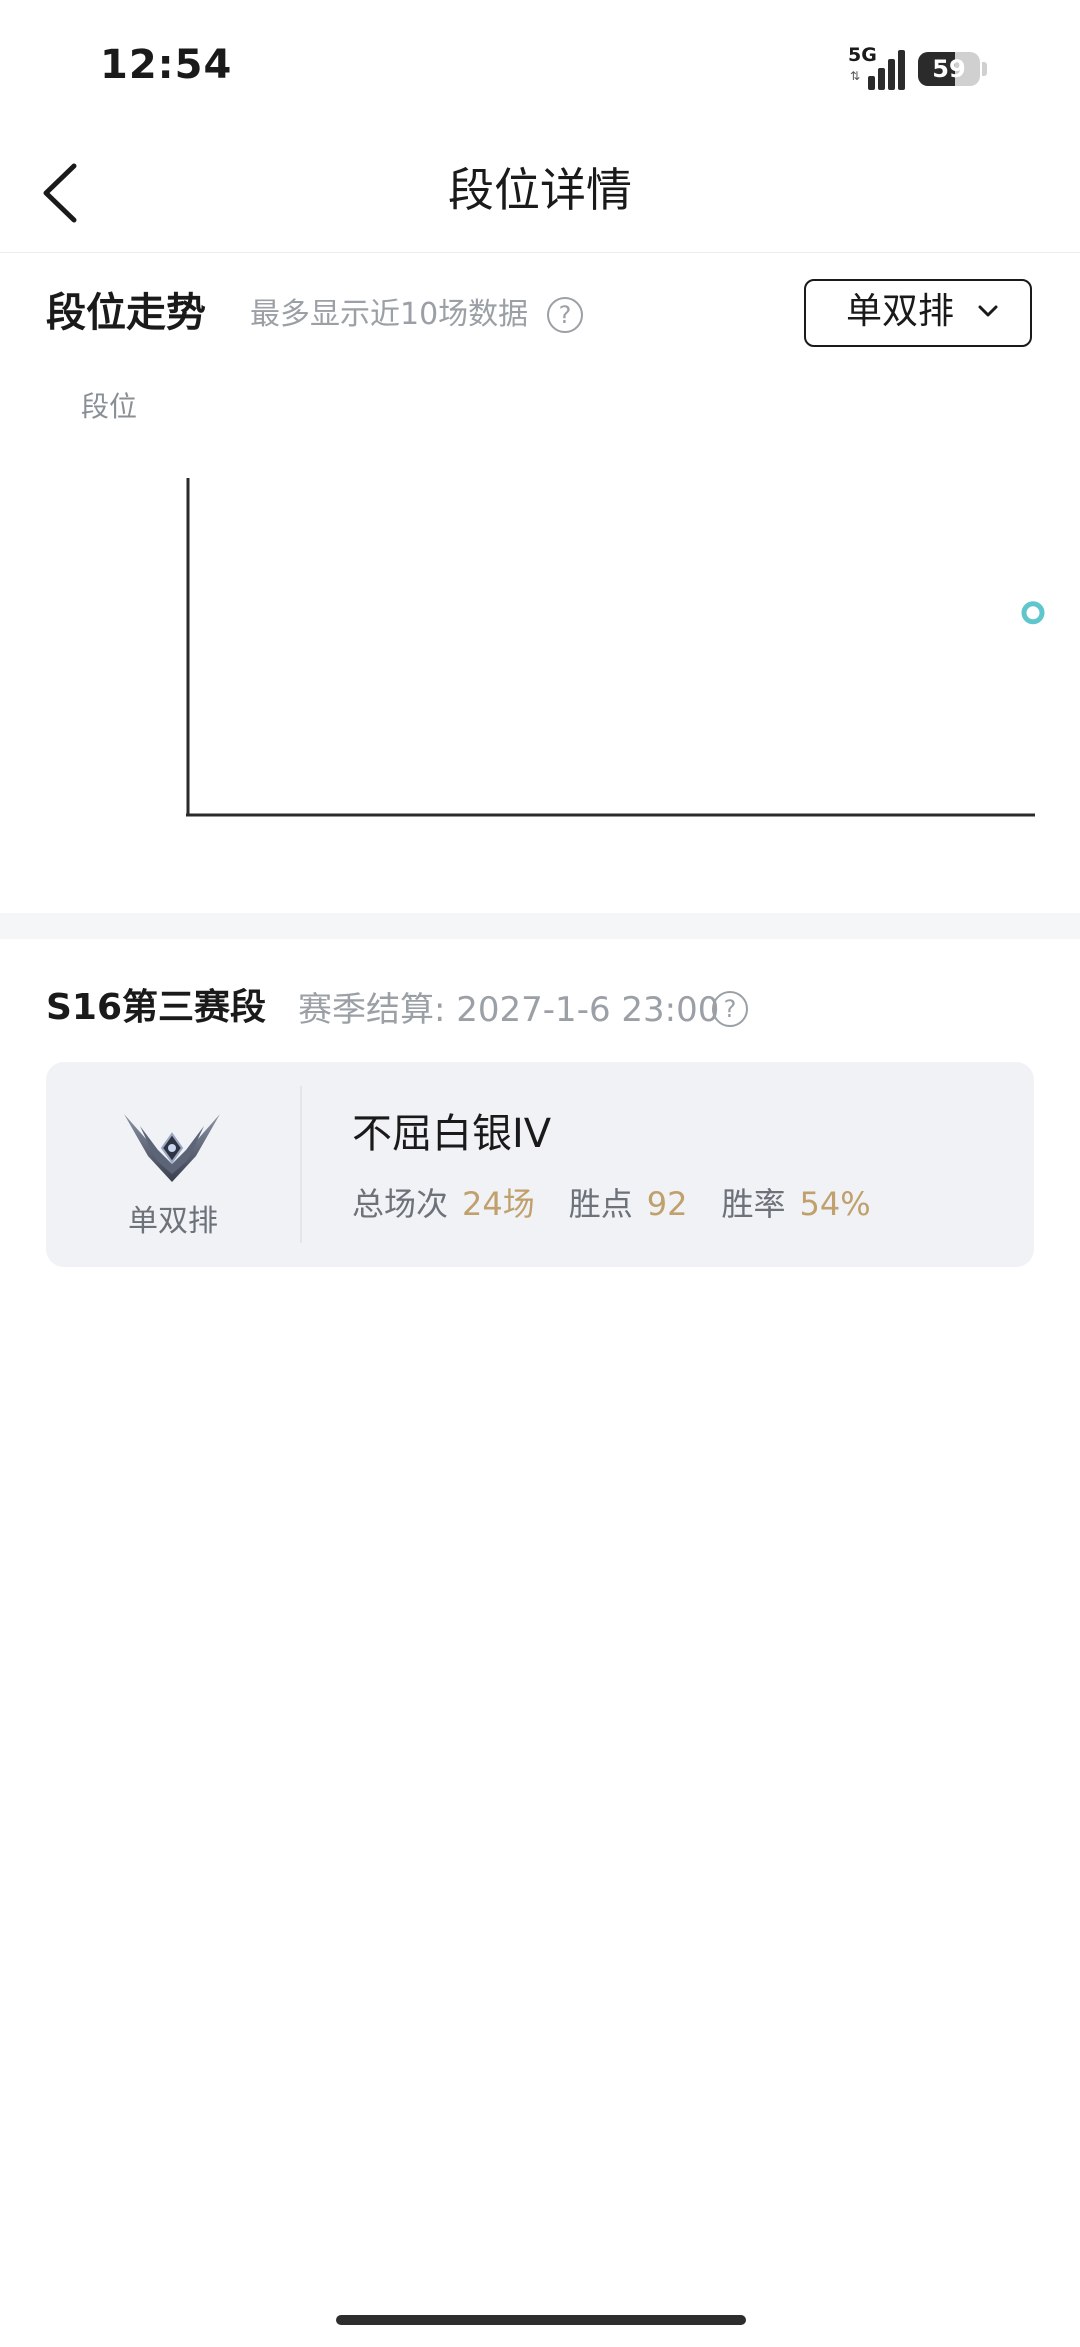 The height and width of the screenshot is (2347, 1080). Describe the element at coordinates (753, 1204) in the screenshot. I see `stat-winrate-label: 胜率` at that location.